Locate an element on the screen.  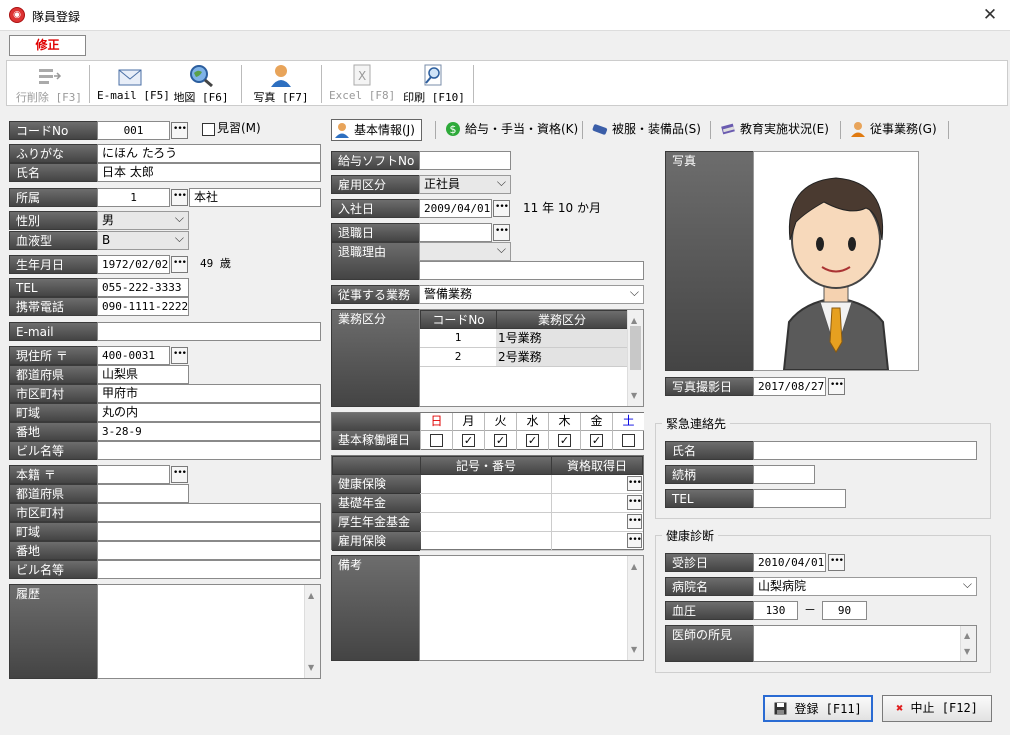
trainee-checkbox is located at coordinates (208, 129).